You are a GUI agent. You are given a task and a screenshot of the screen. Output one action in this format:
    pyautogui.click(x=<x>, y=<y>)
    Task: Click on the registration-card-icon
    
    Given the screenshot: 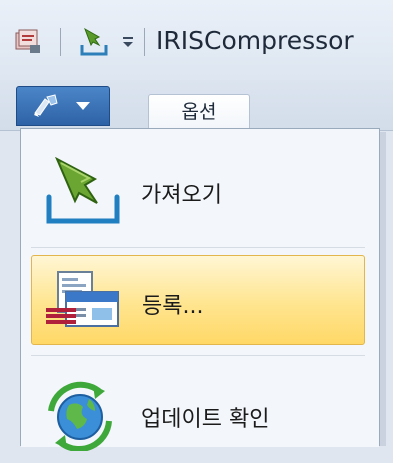 What is the action you would take?
    pyautogui.click(x=82, y=299)
    